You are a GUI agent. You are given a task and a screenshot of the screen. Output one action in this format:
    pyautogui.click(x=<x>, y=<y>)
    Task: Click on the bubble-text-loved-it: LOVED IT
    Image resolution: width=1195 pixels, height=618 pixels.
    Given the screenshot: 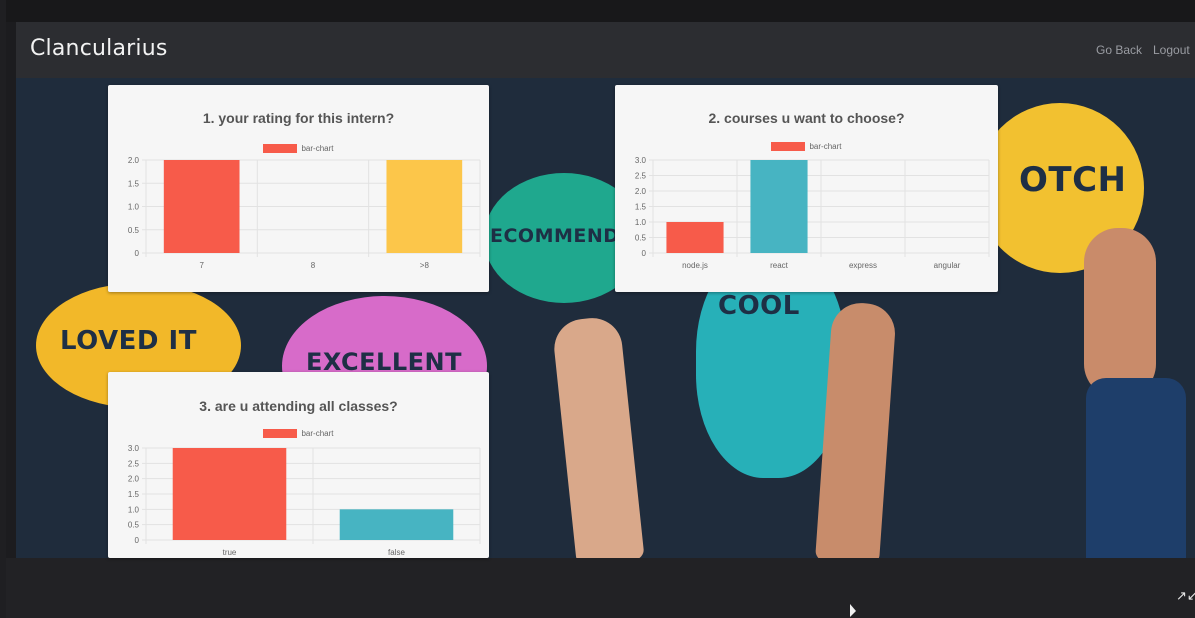 What is the action you would take?
    pyautogui.click(x=128, y=341)
    